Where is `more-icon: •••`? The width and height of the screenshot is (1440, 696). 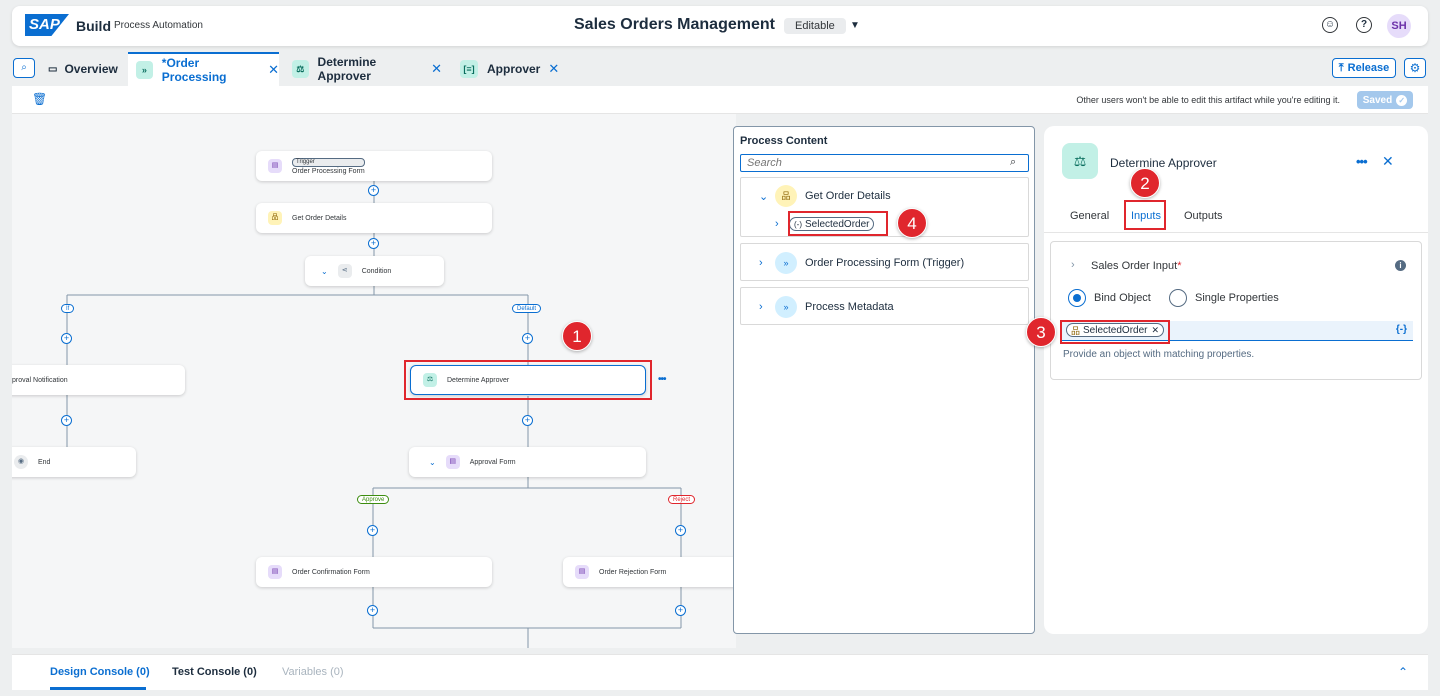 more-icon: ••• is located at coordinates (1362, 161).